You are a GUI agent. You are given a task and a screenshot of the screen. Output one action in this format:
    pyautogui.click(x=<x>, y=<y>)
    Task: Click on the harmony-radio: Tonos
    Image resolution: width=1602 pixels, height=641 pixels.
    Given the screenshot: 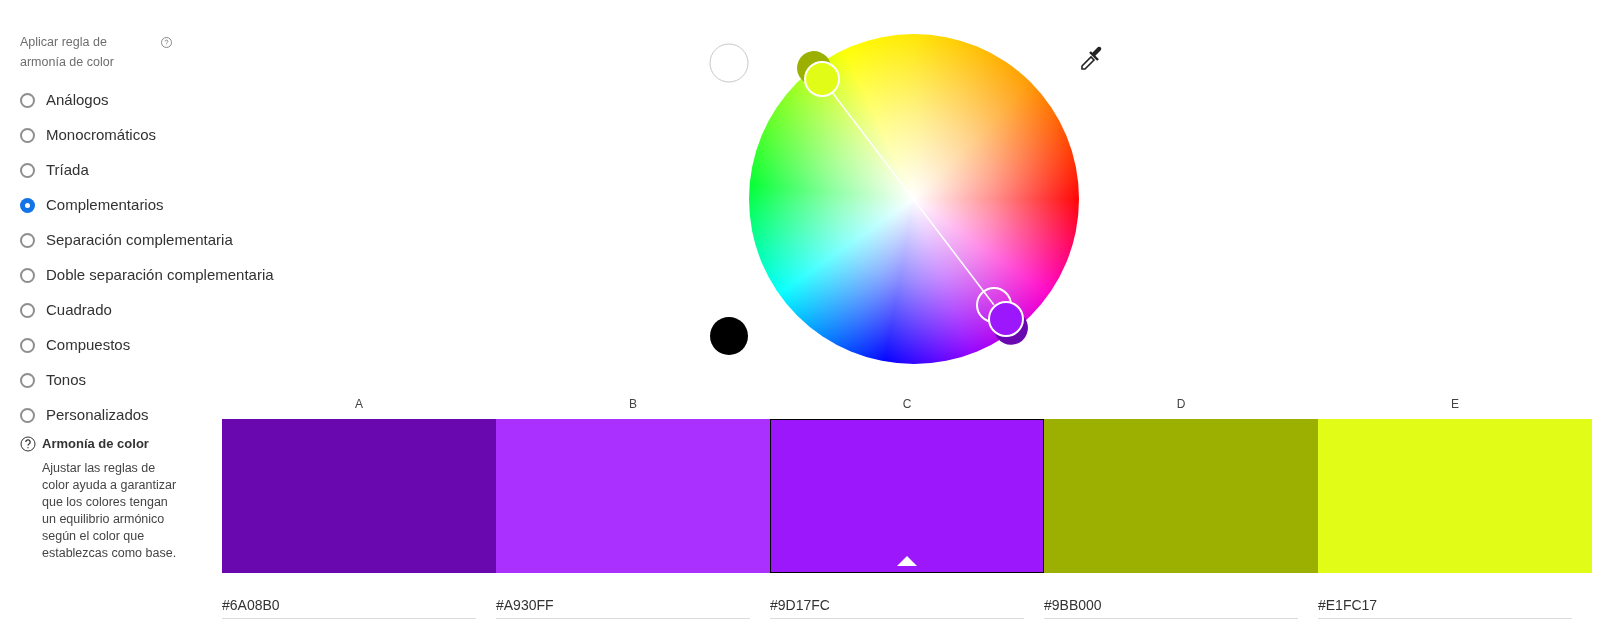 What is the action you would take?
    pyautogui.click(x=53, y=380)
    